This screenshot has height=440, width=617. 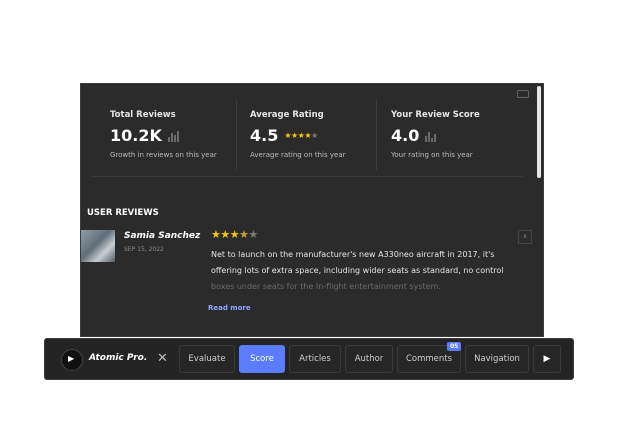 What do you see at coordinates (234, 234) in the screenshot?
I see `review-star-icon: ★★★★★` at bounding box center [234, 234].